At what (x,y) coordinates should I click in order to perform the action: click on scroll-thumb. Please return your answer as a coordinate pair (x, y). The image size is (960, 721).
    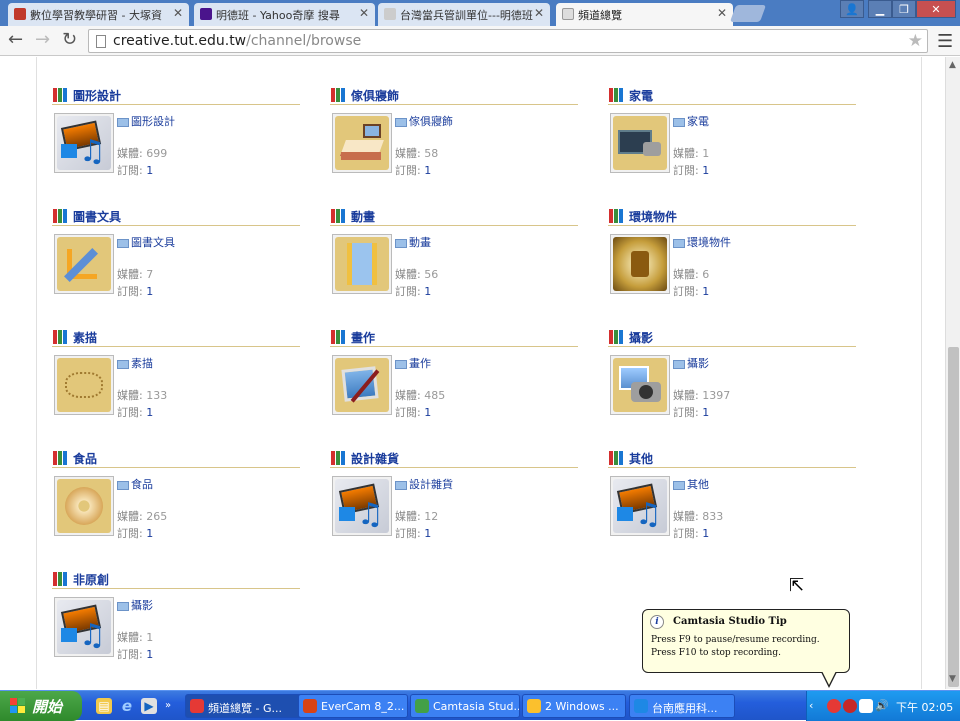
    Looking at the image, I should click on (953, 517).